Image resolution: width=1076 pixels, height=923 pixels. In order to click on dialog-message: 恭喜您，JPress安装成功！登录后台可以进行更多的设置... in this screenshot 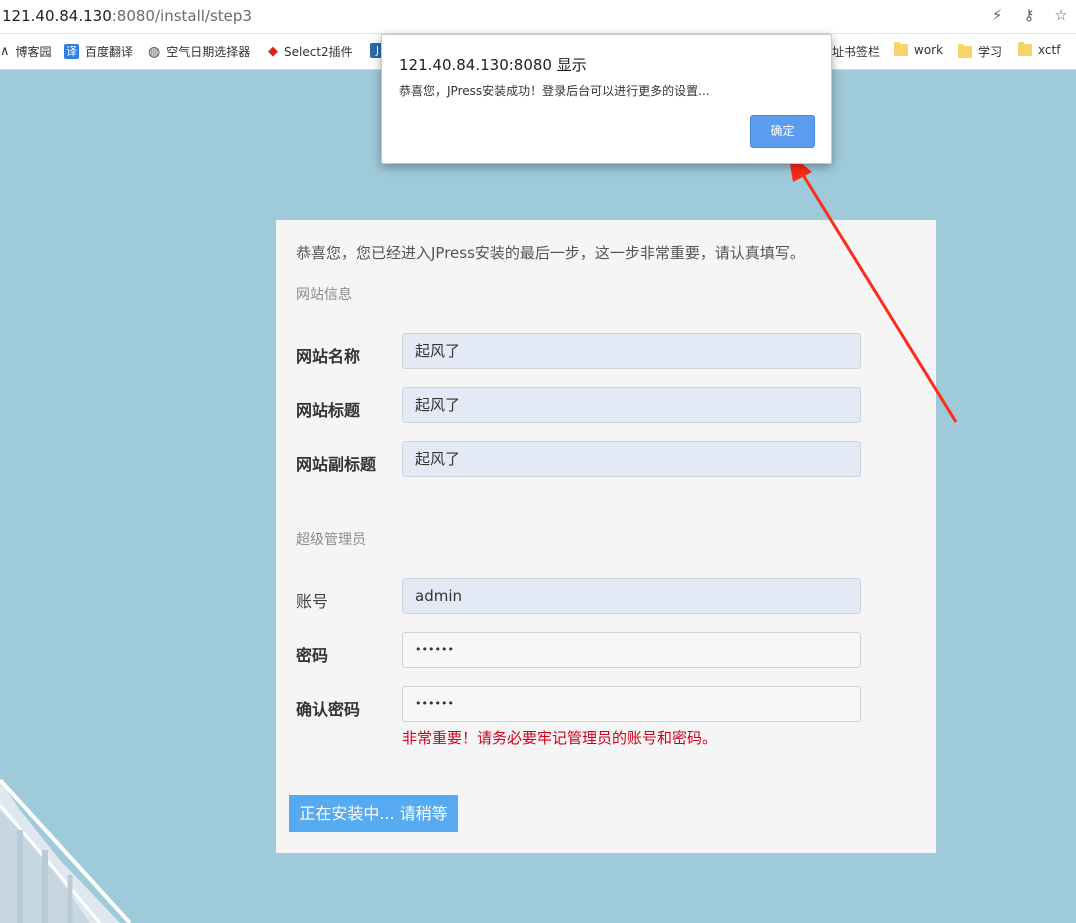, I will do `click(554, 91)`.